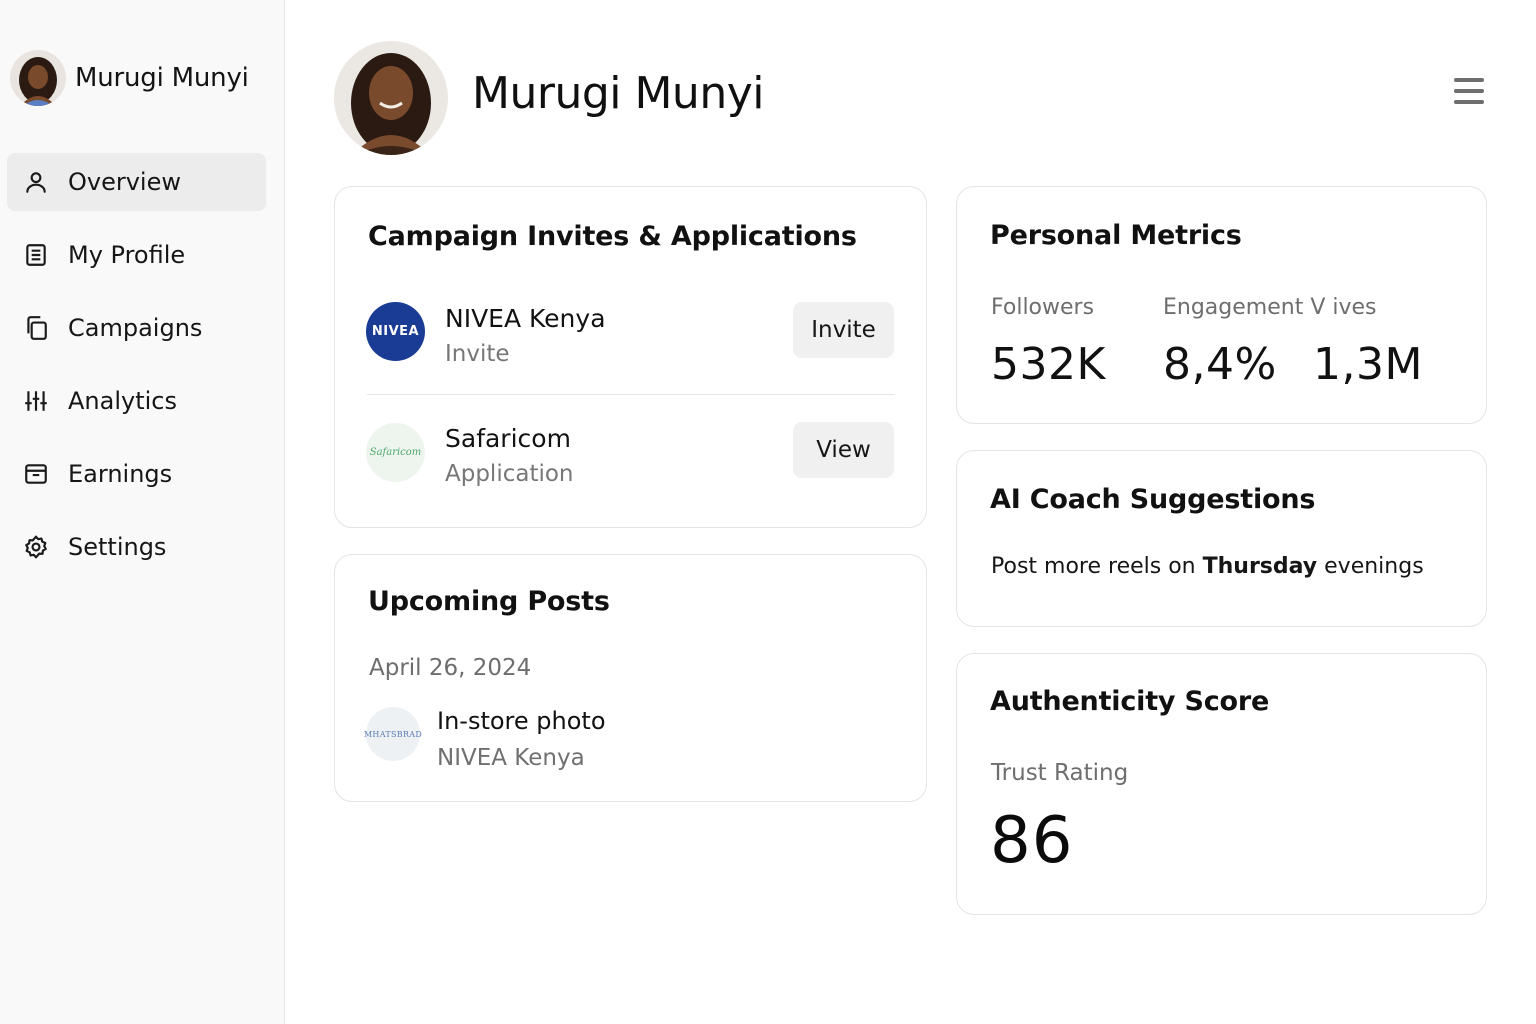 The width and height of the screenshot is (1536, 1024). What do you see at coordinates (631, 394) in the screenshot?
I see `divider` at bounding box center [631, 394].